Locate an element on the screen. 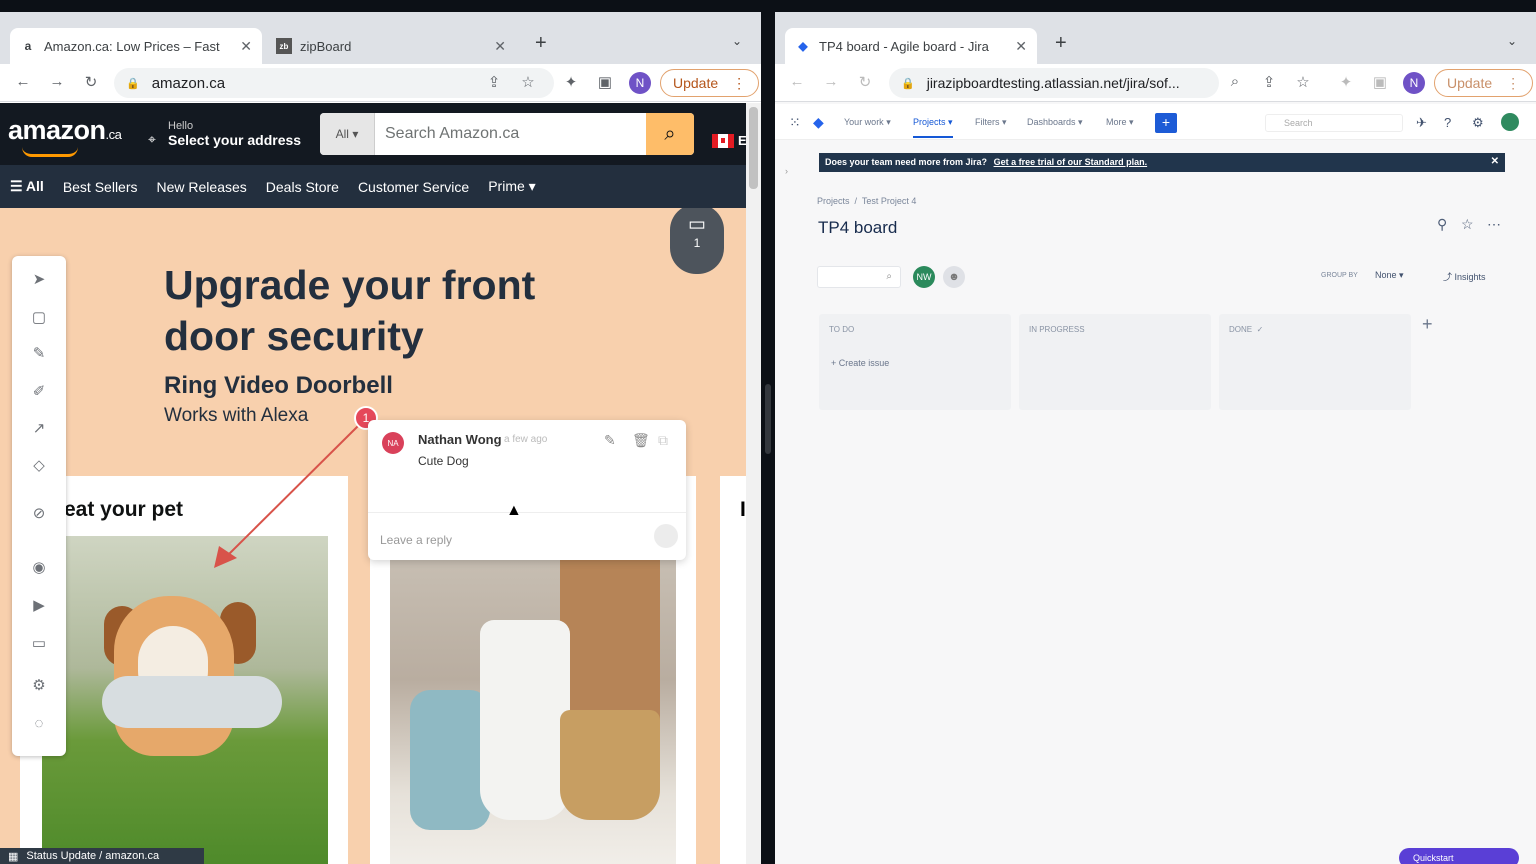 The image size is (1536, 864). tab-amazon: a Amazon.ca: Low Prices – Fast ✕ is located at coordinates (136, 46).